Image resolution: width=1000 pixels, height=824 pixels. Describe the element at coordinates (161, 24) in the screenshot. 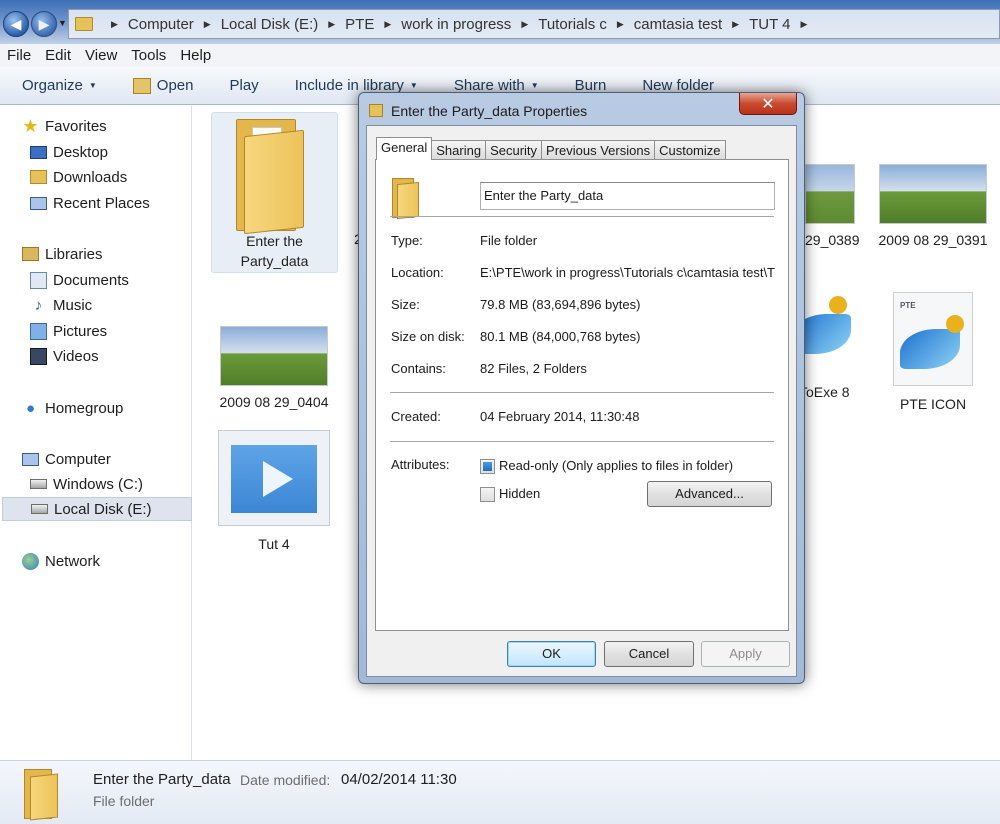

I see `crumb-computer: Computer` at that location.